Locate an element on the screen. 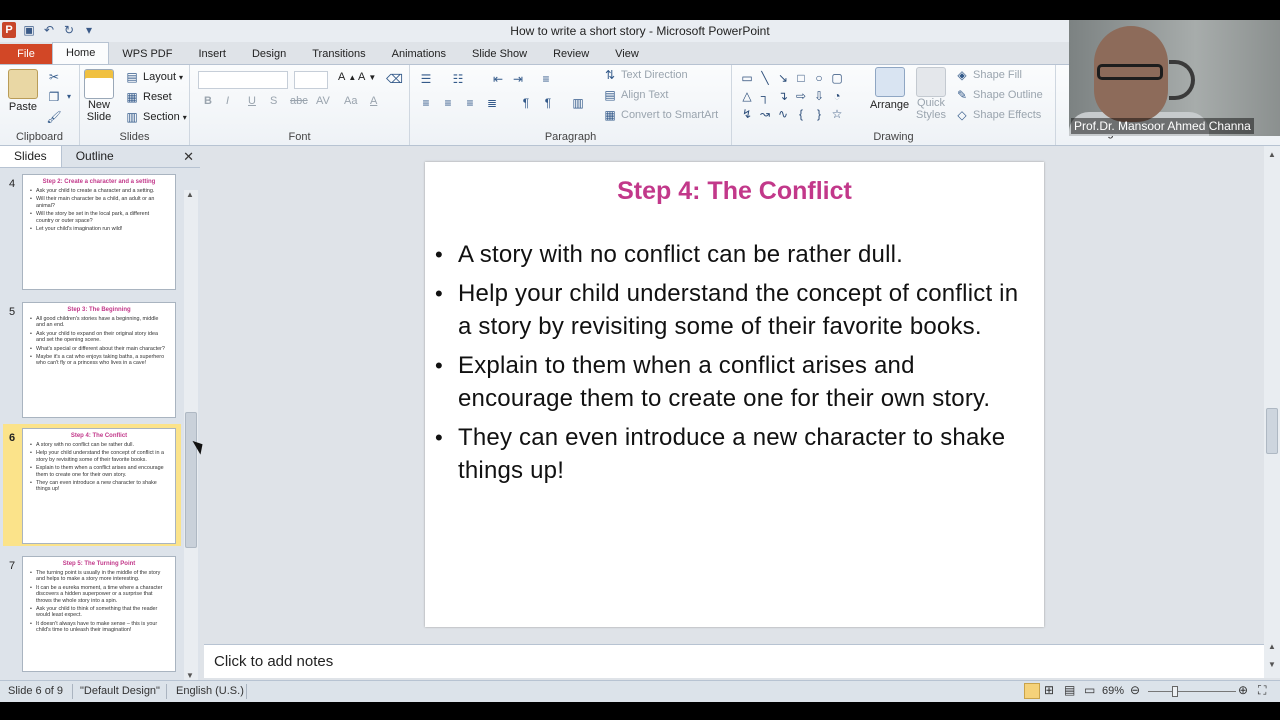 The height and width of the screenshot is (720, 1280). copy-button: ❐ ▾ is located at coordinates (59, 97).